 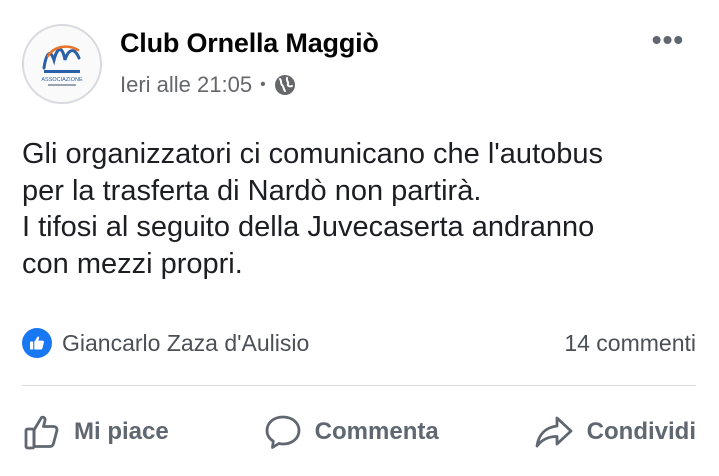 I want to click on share-arrow-icon, so click(x=554, y=432).